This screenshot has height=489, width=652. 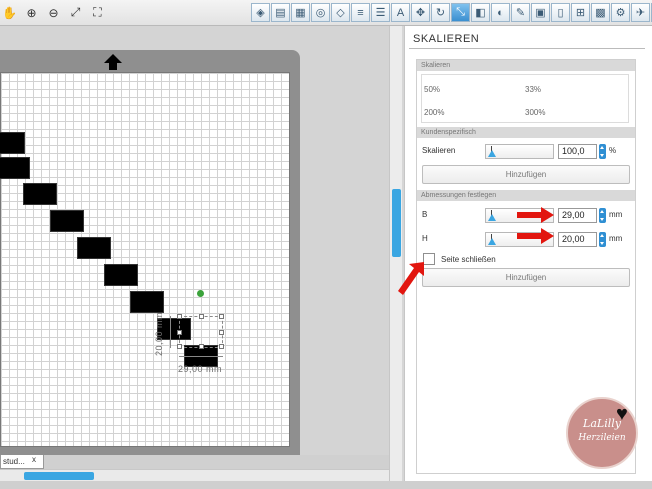 I want to click on lock-aspect-label: Seite schließen, so click(x=468, y=259).